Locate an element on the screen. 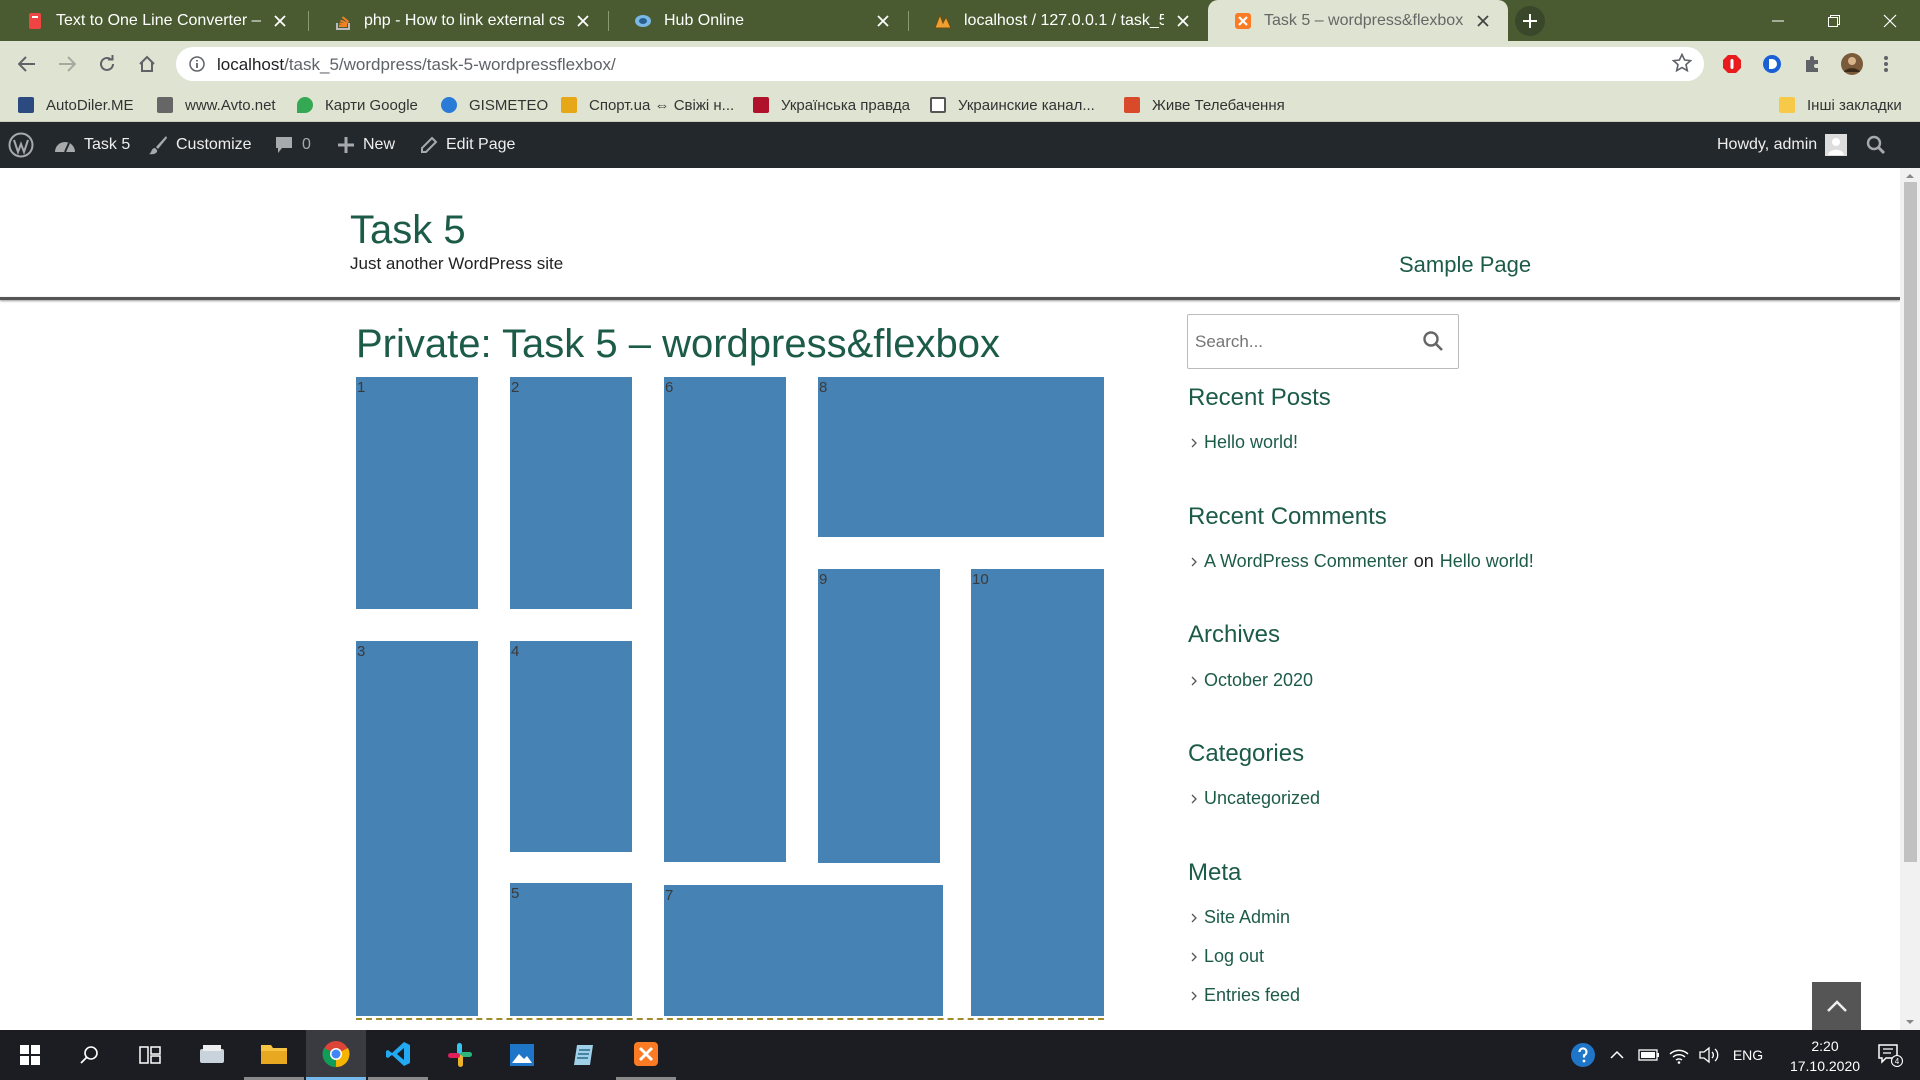 The image size is (1920, 1080). new-content-menu: New is located at coordinates (366, 145).